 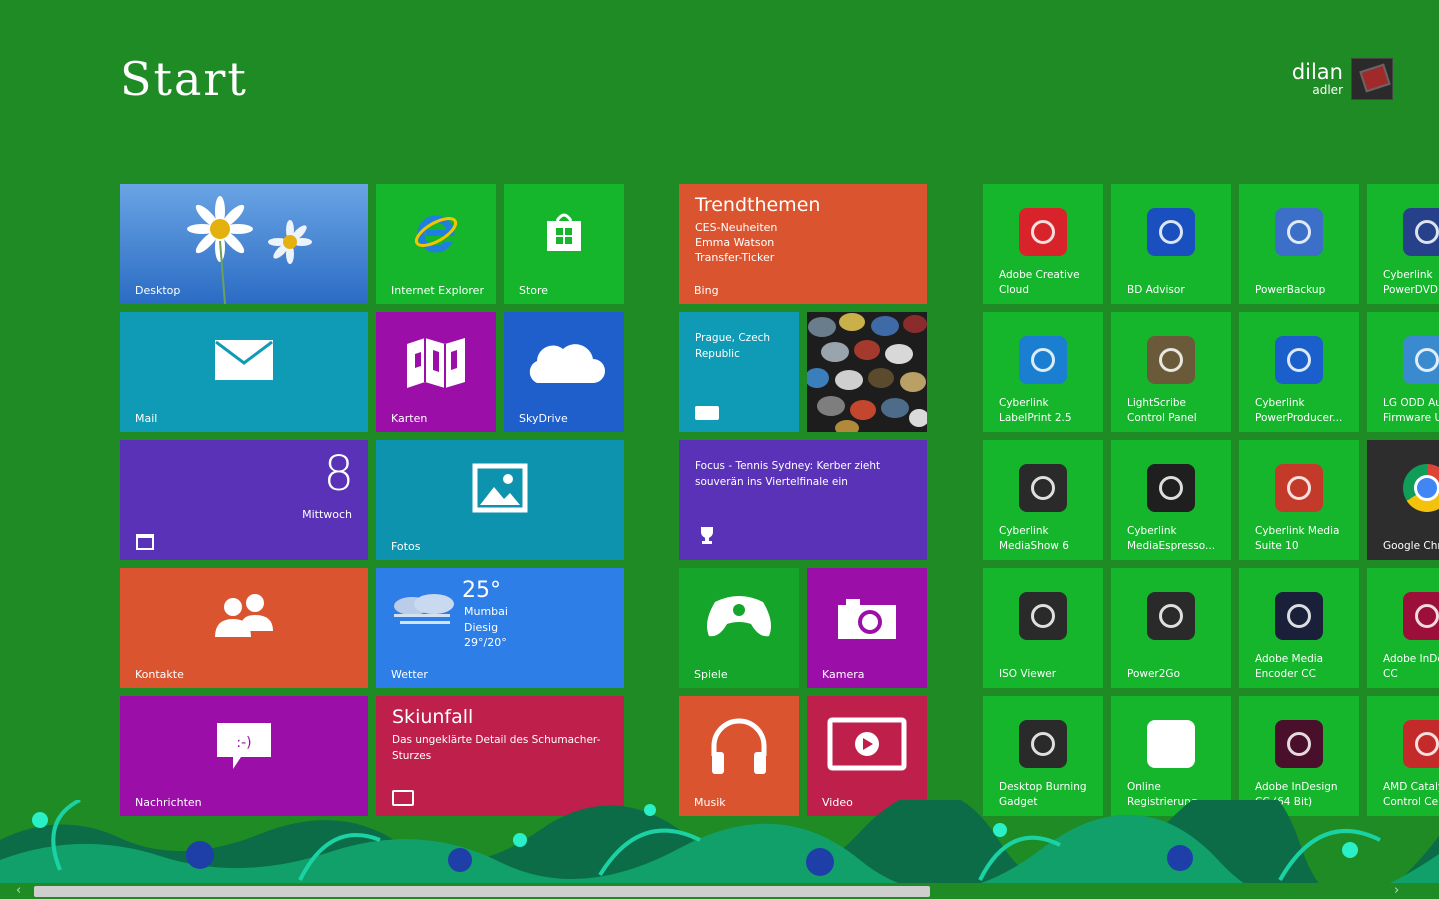 I want to click on weather-city: Mumbai, so click(x=486, y=611).